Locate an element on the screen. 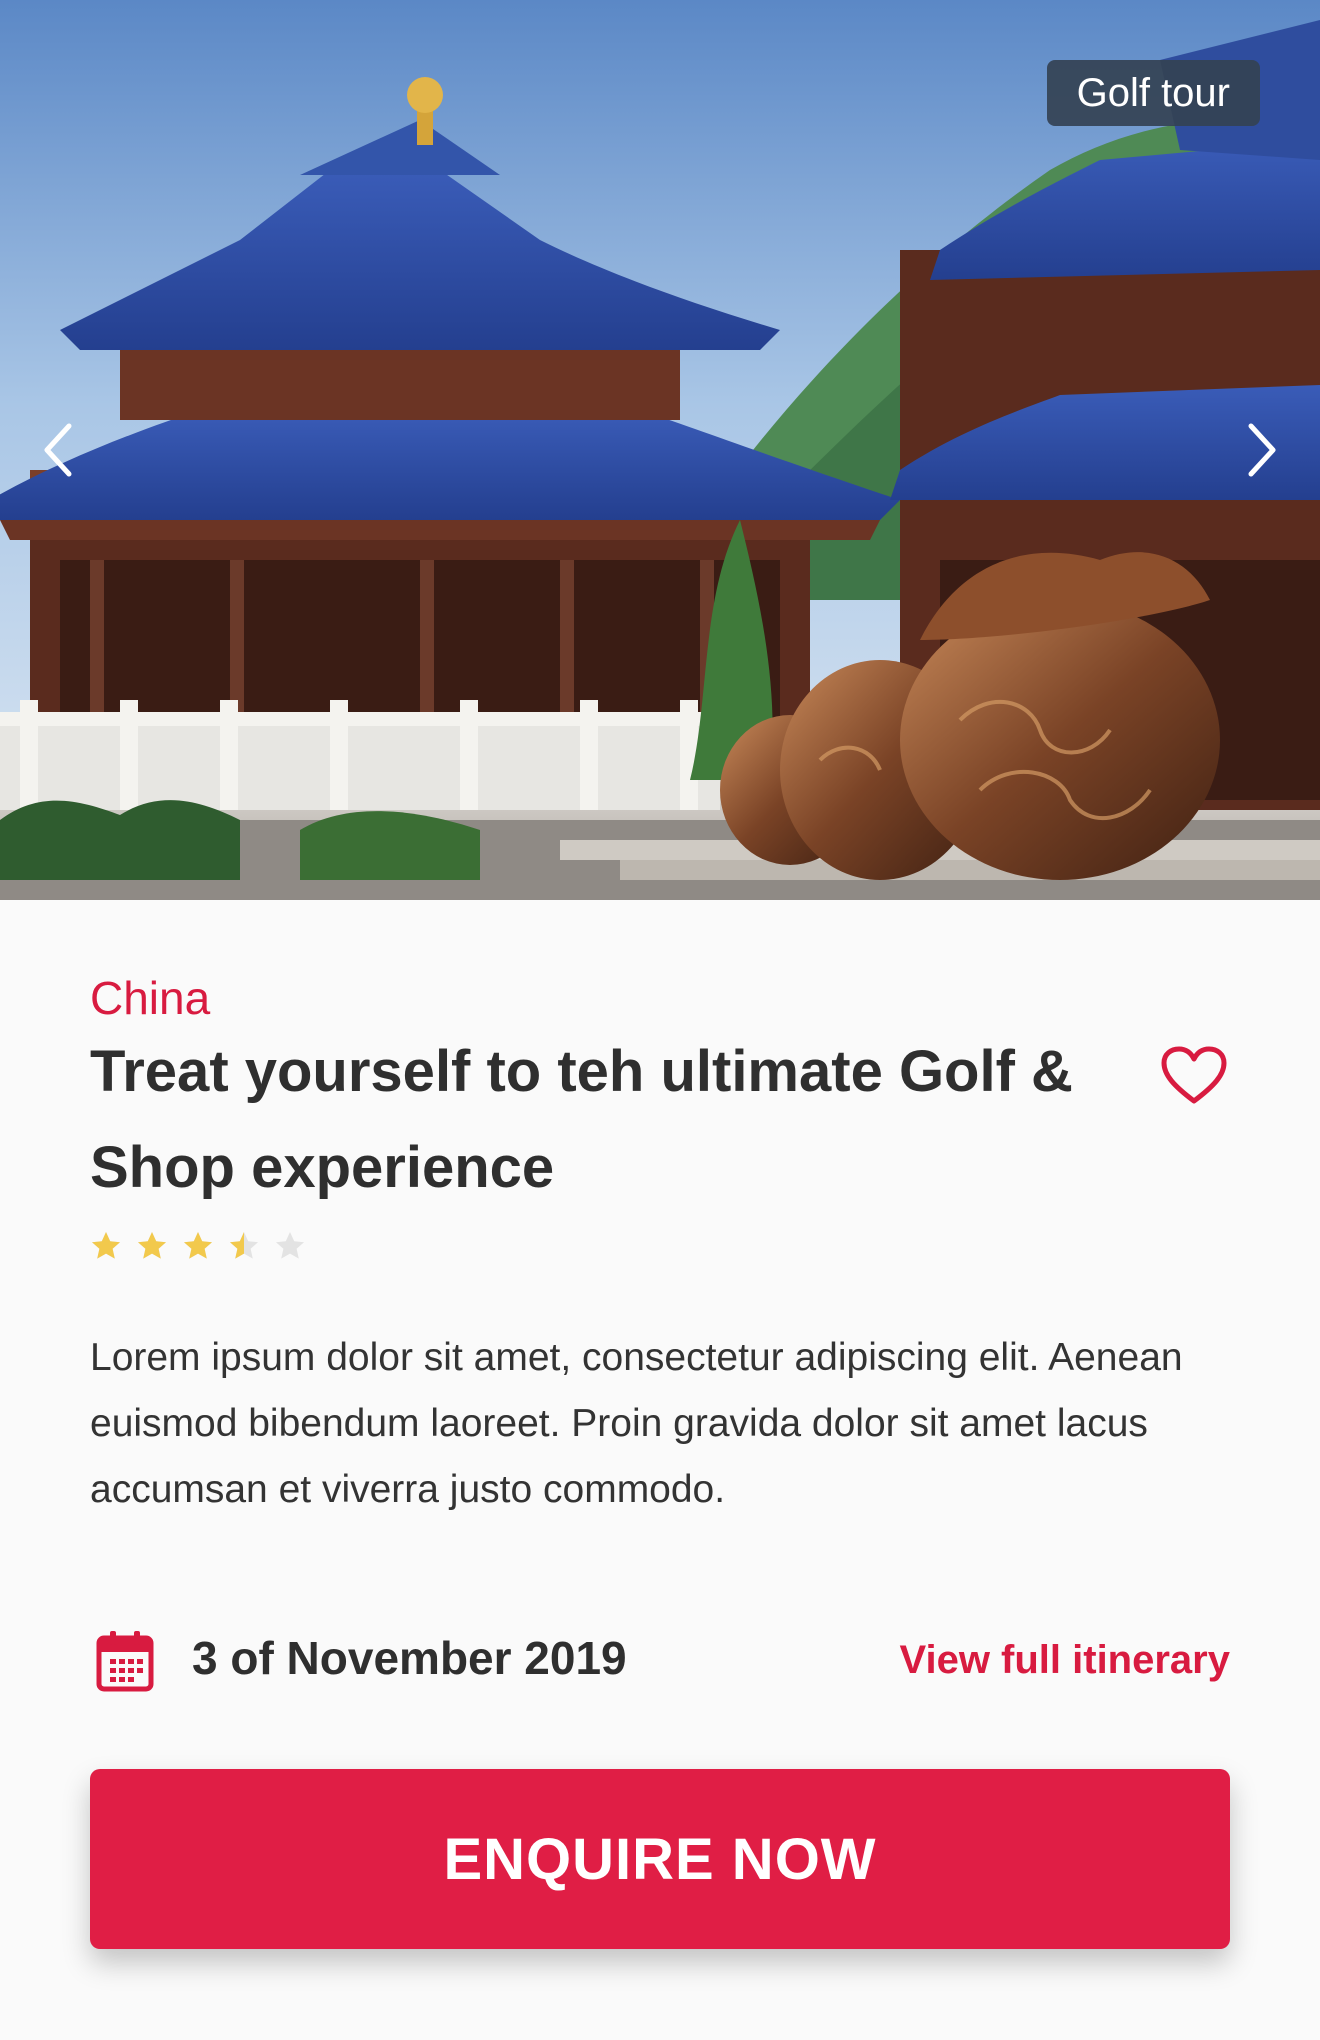  chevron-left-icon is located at coordinates (58, 450).